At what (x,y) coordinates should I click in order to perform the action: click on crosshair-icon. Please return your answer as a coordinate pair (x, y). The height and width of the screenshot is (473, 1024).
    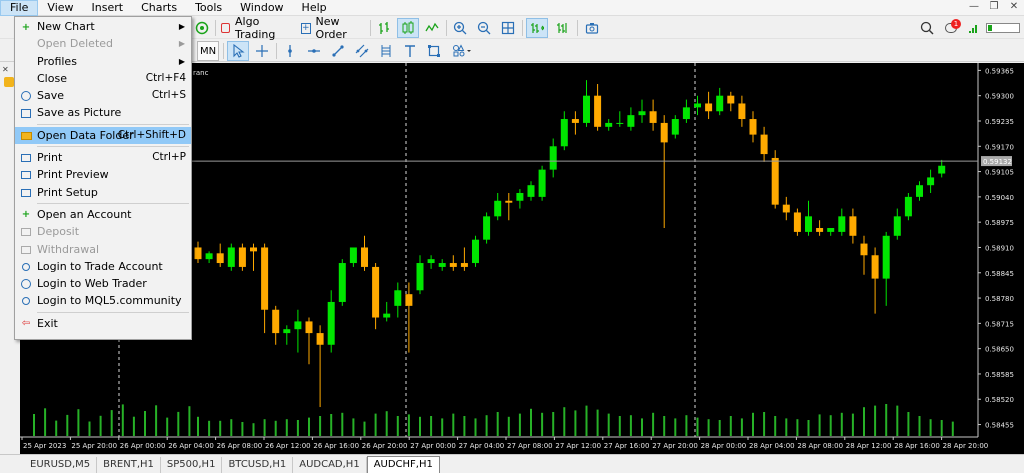
    Looking at the image, I should click on (262, 51).